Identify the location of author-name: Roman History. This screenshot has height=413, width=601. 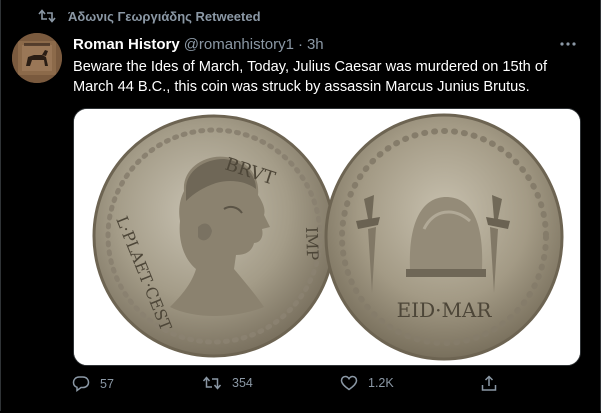
(126, 44).